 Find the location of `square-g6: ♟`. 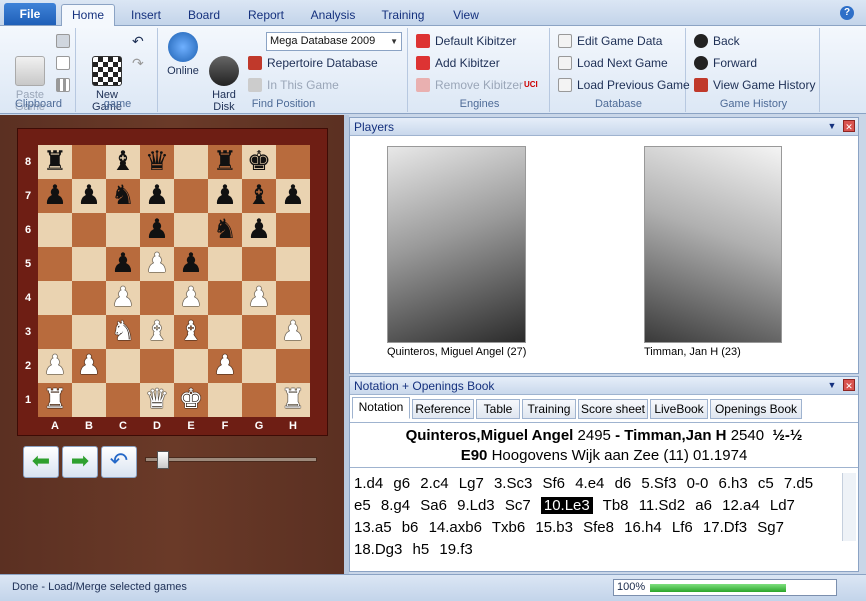

square-g6: ♟ is located at coordinates (259, 230).